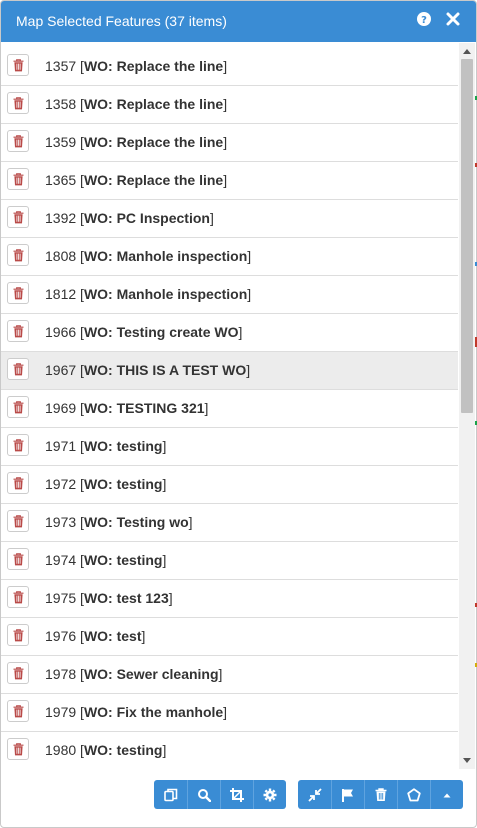 The image size is (477, 828). What do you see at coordinates (95, 636) in the screenshot?
I see `feature-label: 1976 [WO: test]` at bounding box center [95, 636].